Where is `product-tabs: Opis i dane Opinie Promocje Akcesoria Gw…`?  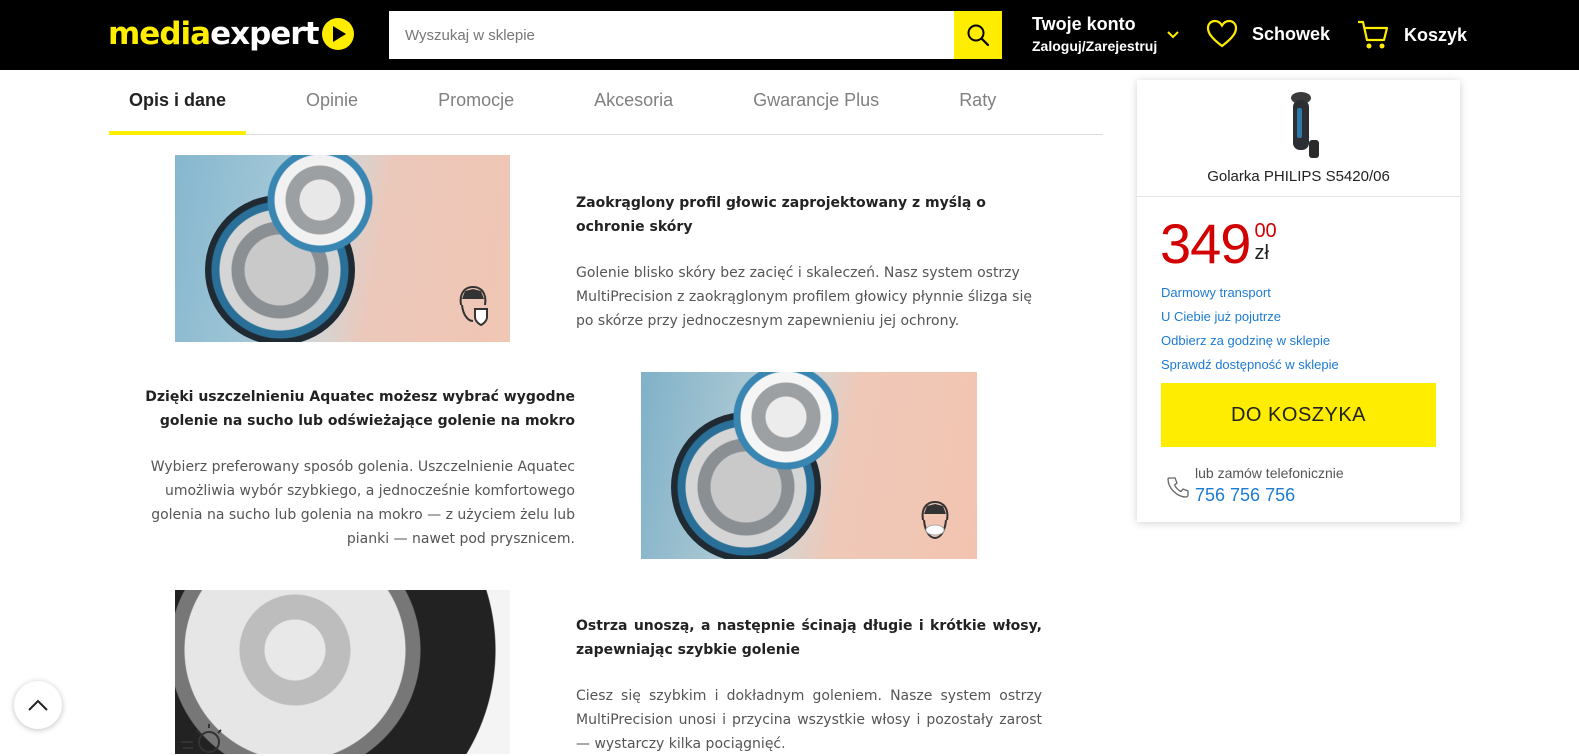
product-tabs: Opis i dane Opinie Promocje Akcesoria Gw… is located at coordinates (606, 102).